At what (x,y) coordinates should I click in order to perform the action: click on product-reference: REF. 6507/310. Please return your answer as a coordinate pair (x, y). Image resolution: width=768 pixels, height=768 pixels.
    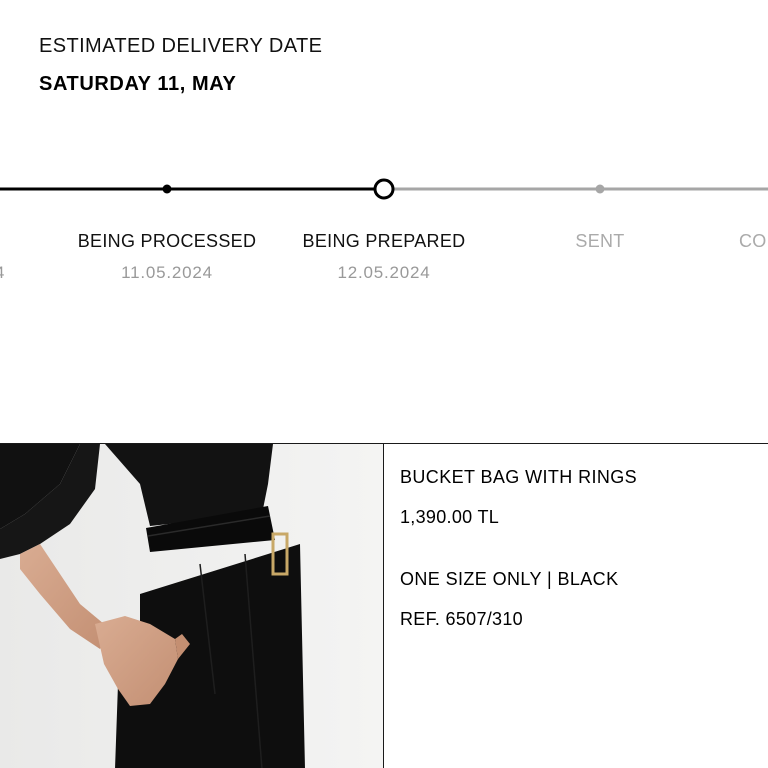
    Looking at the image, I should click on (461, 619).